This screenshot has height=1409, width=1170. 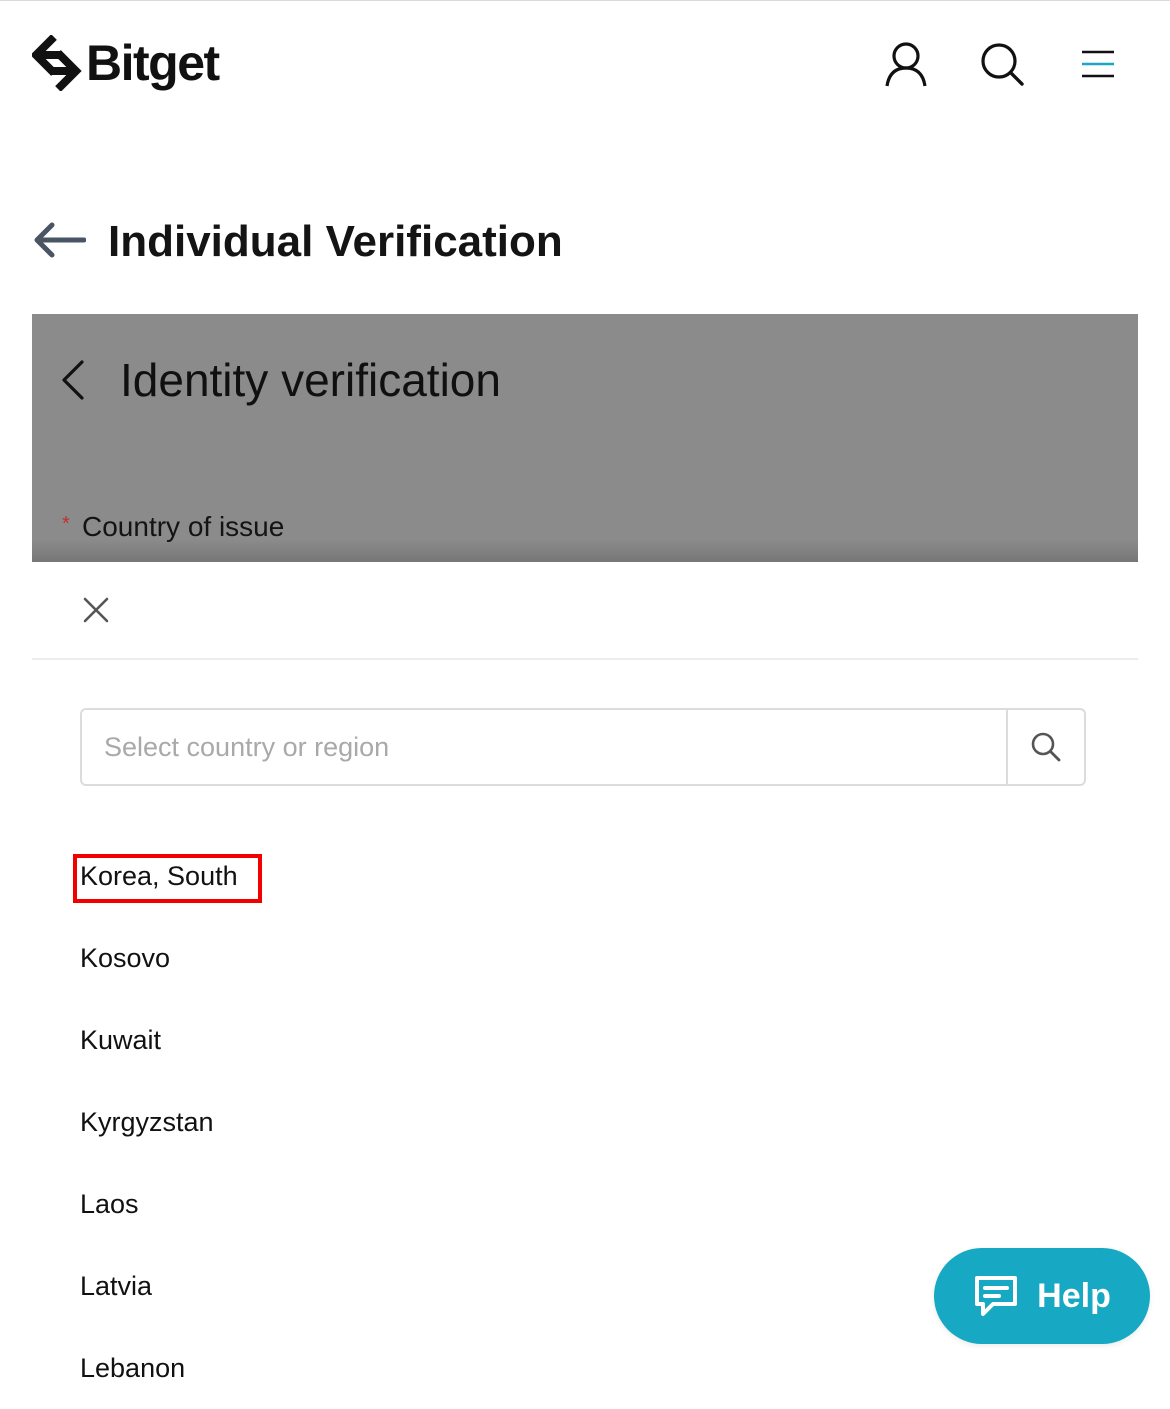 What do you see at coordinates (530, 1040) in the screenshot?
I see `country-option-kuwait: Kuwait` at bounding box center [530, 1040].